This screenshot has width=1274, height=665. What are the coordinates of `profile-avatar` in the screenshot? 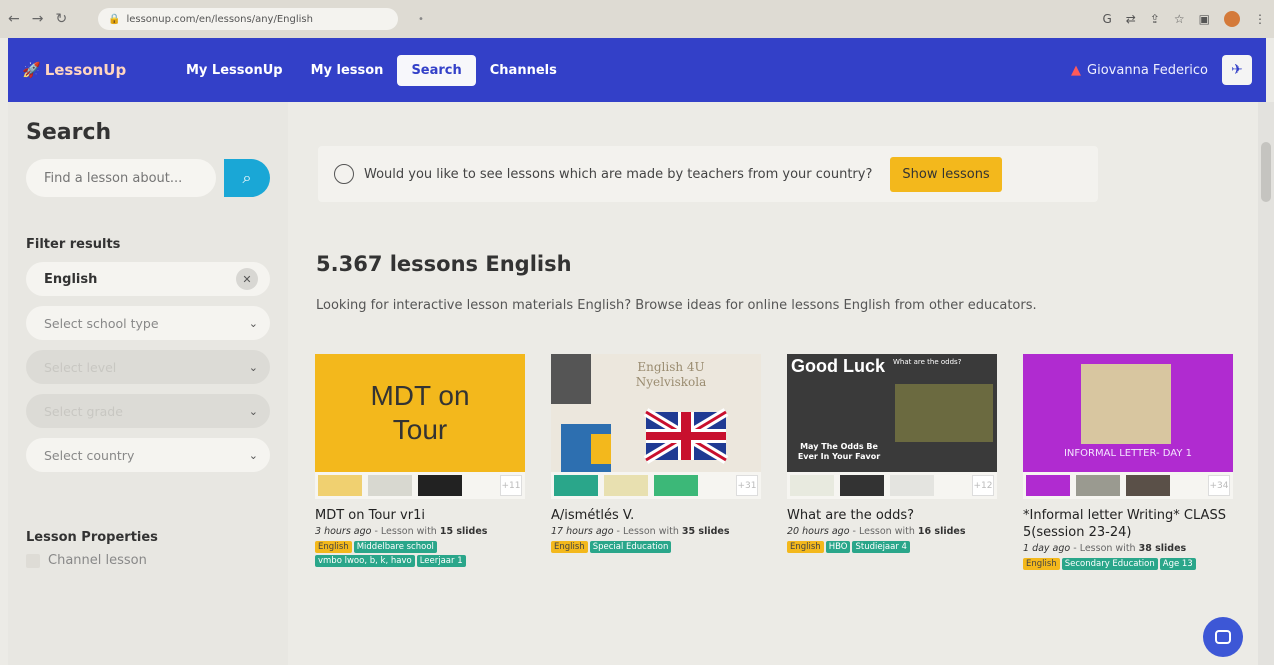 It's located at (1232, 19).